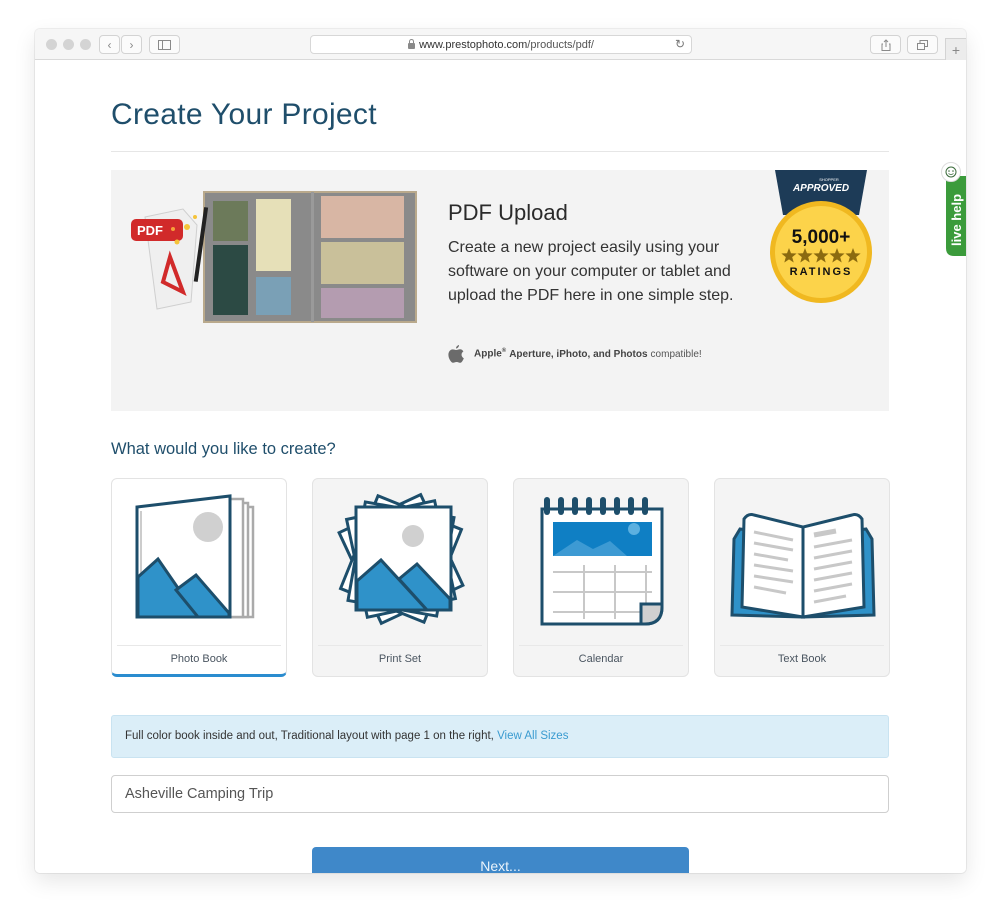 The height and width of the screenshot is (914, 1000). Describe the element at coordinates (488, 354) in the screenshot. I see `compat-apple: Apple` at that location.